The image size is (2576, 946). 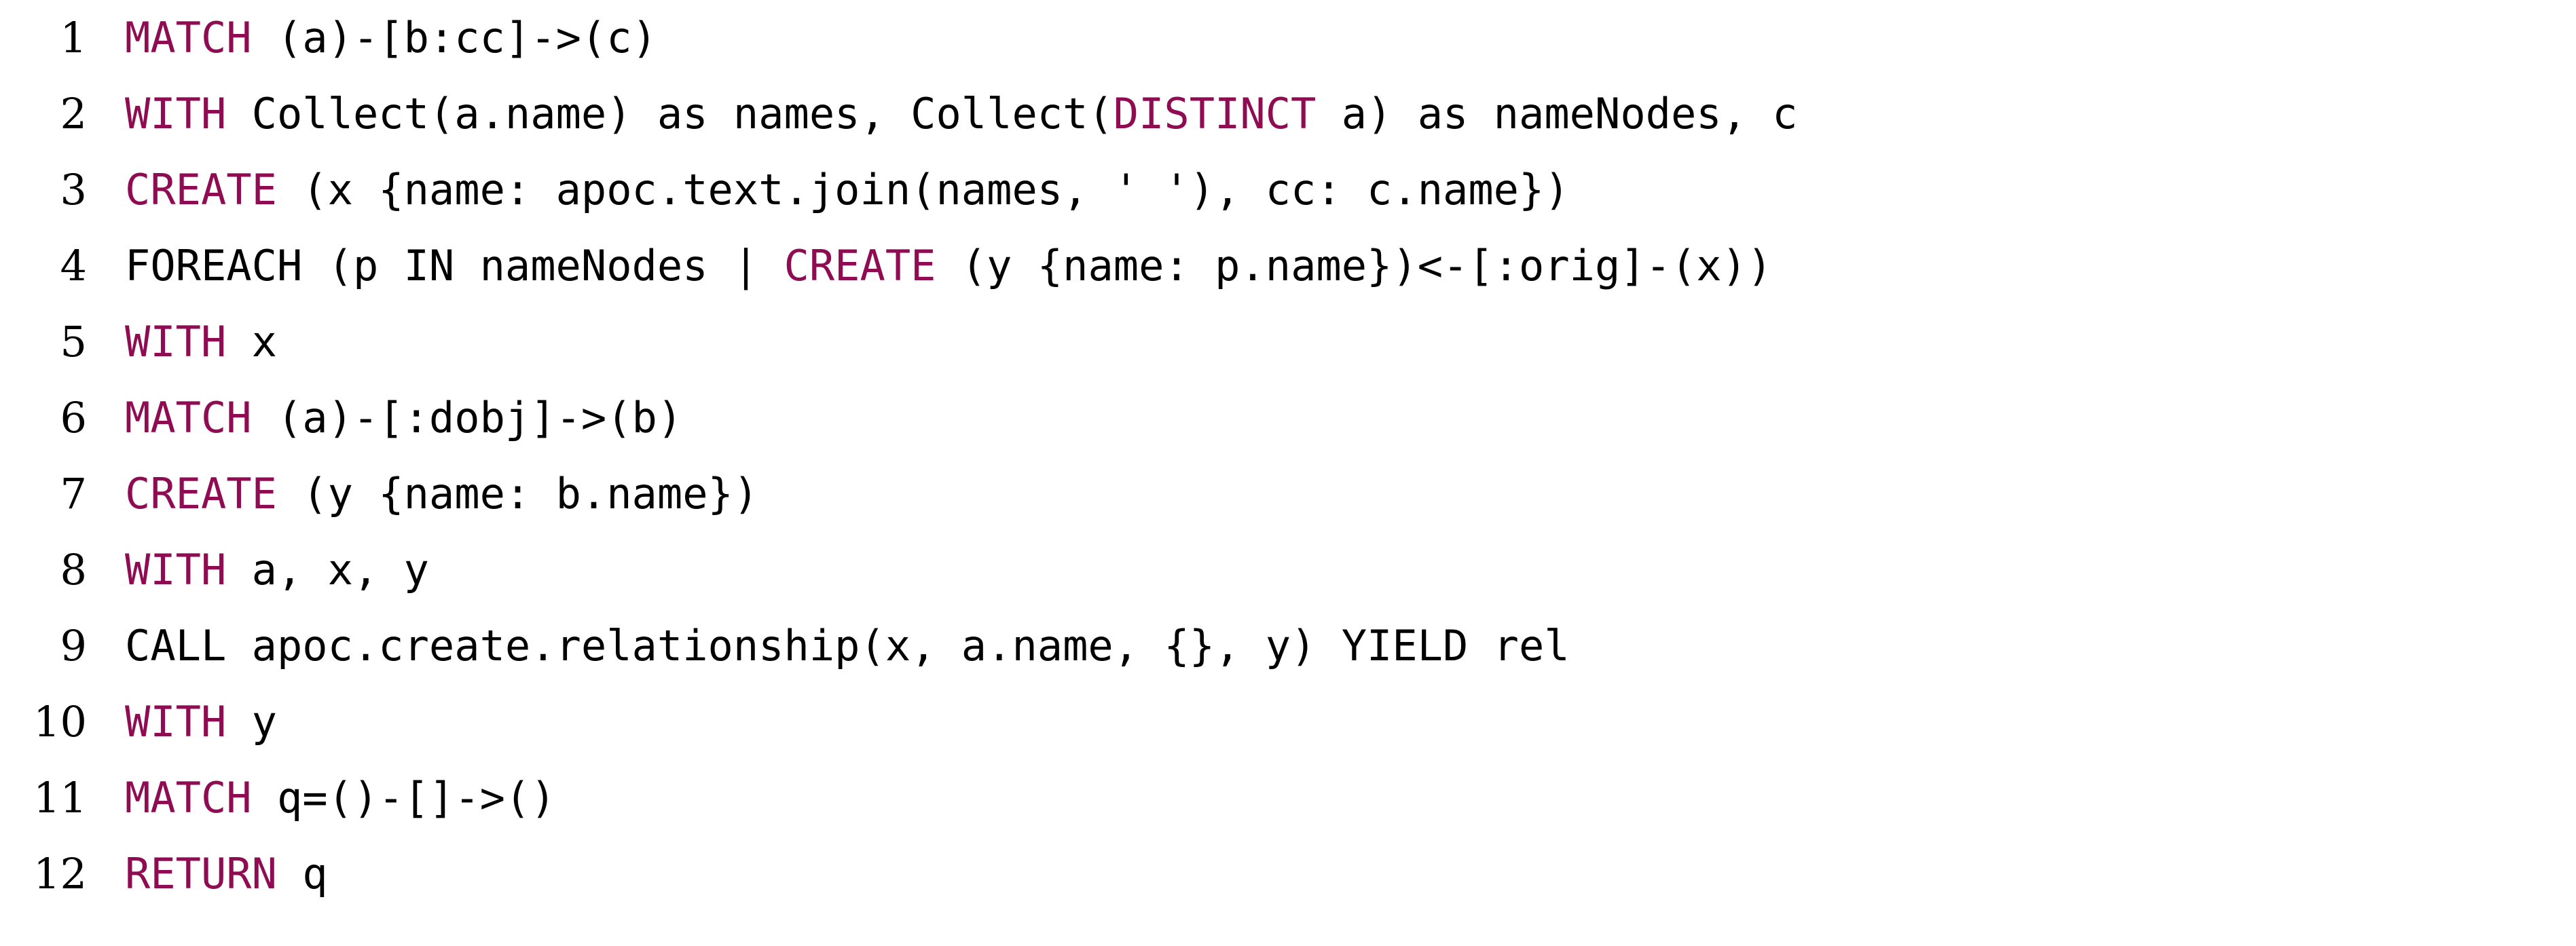 I want to click on cypher-keyword: RETURN, so click(x=201, y=873).